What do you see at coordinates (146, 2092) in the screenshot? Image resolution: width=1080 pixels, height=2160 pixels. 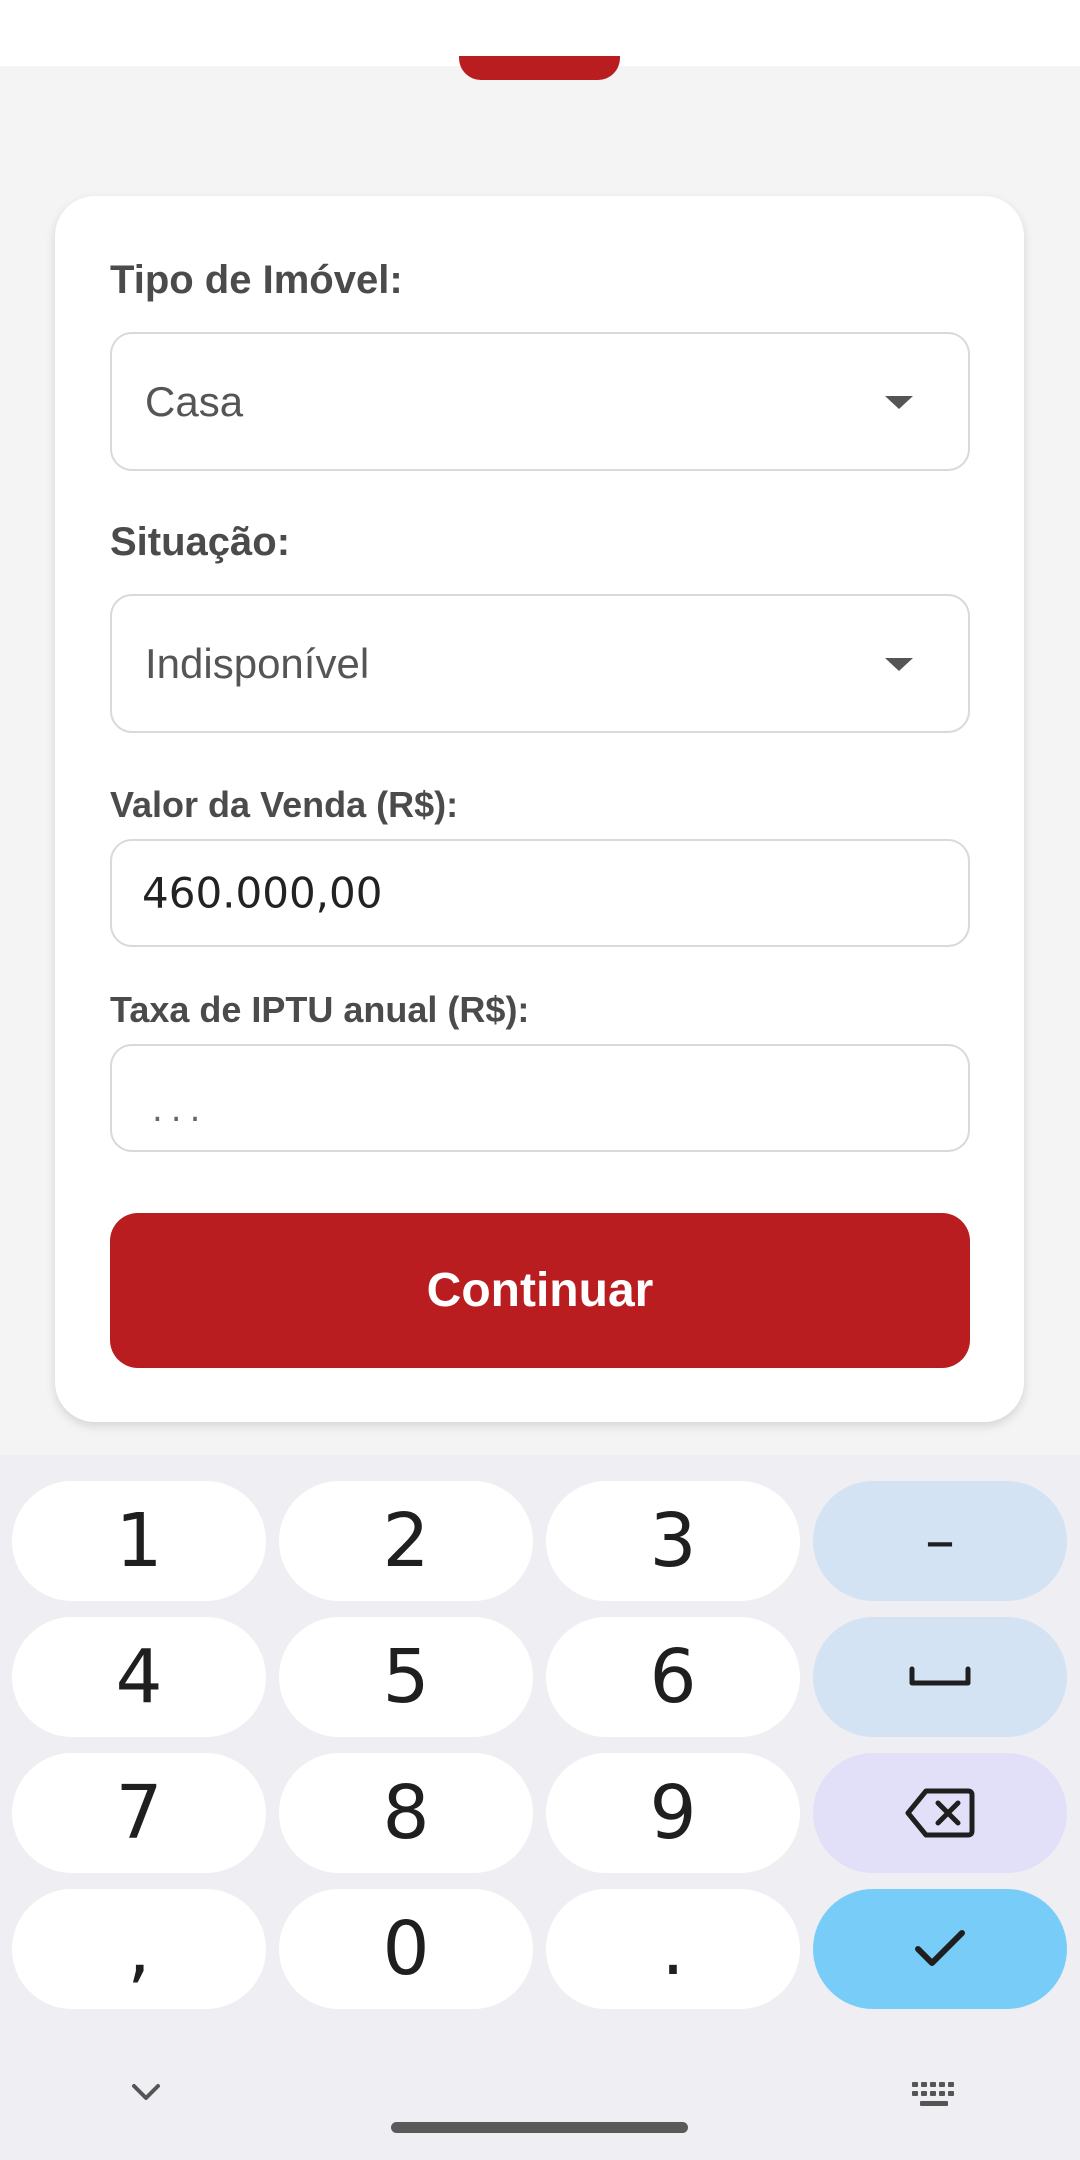 I see `chevron-down-icon` at bounding box center [146, 2092].